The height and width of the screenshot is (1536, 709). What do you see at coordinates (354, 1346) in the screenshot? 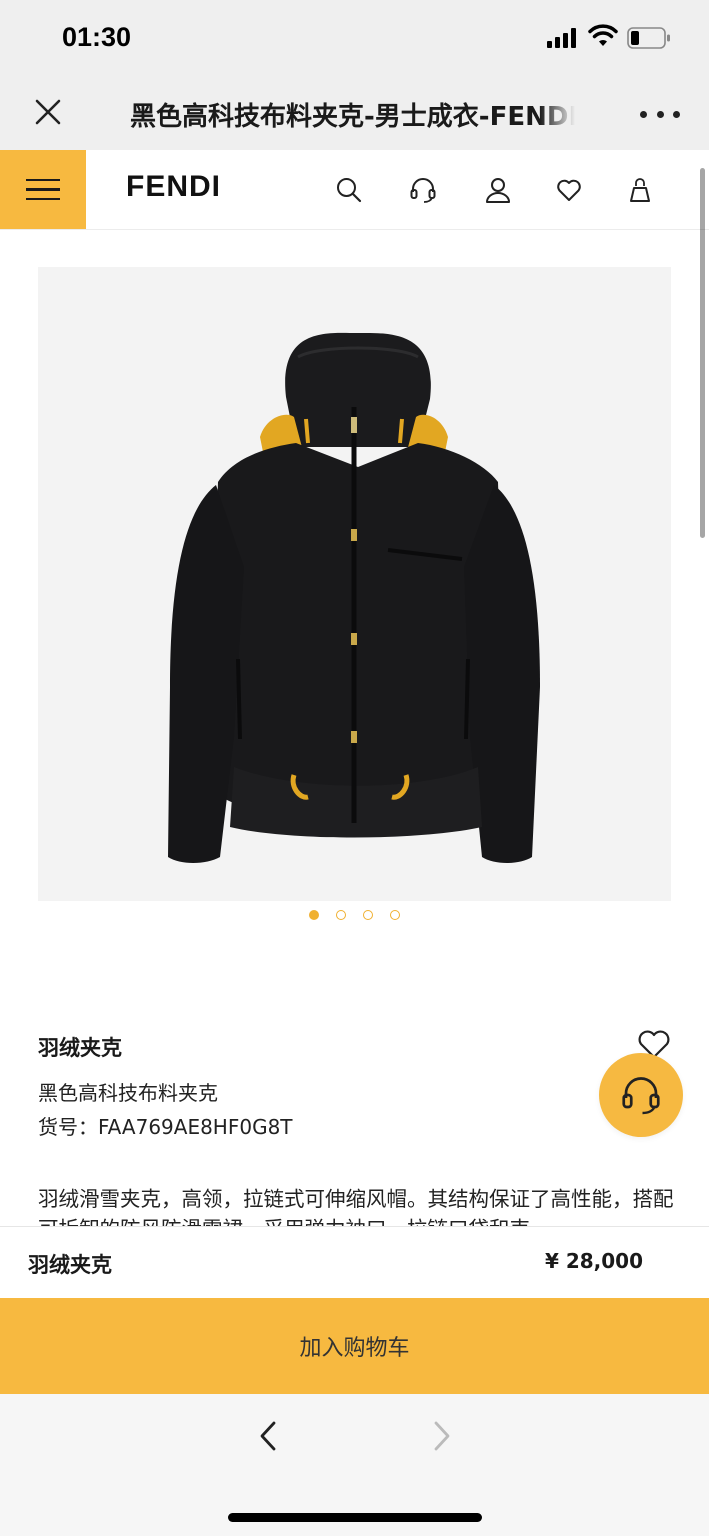
I see `add-to-cart-button: 加入购物车` at bounding box center [354, 1346].